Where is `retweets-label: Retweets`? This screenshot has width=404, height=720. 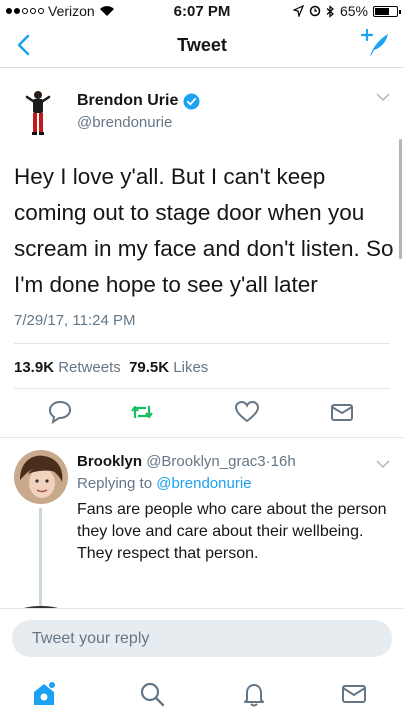 retweets-label: Retweets is located at coordinates (89, 367).